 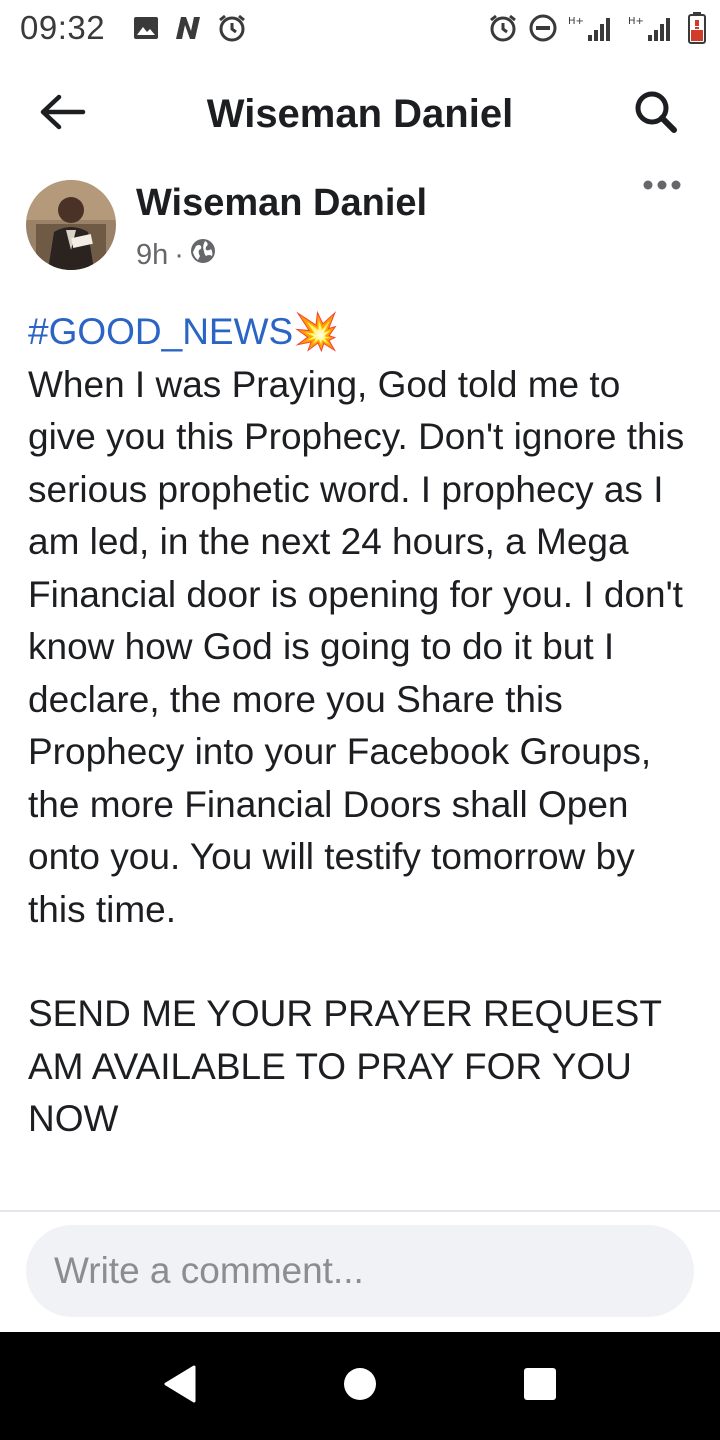 I want to click on globe-icon, so click(x=203, y=255).